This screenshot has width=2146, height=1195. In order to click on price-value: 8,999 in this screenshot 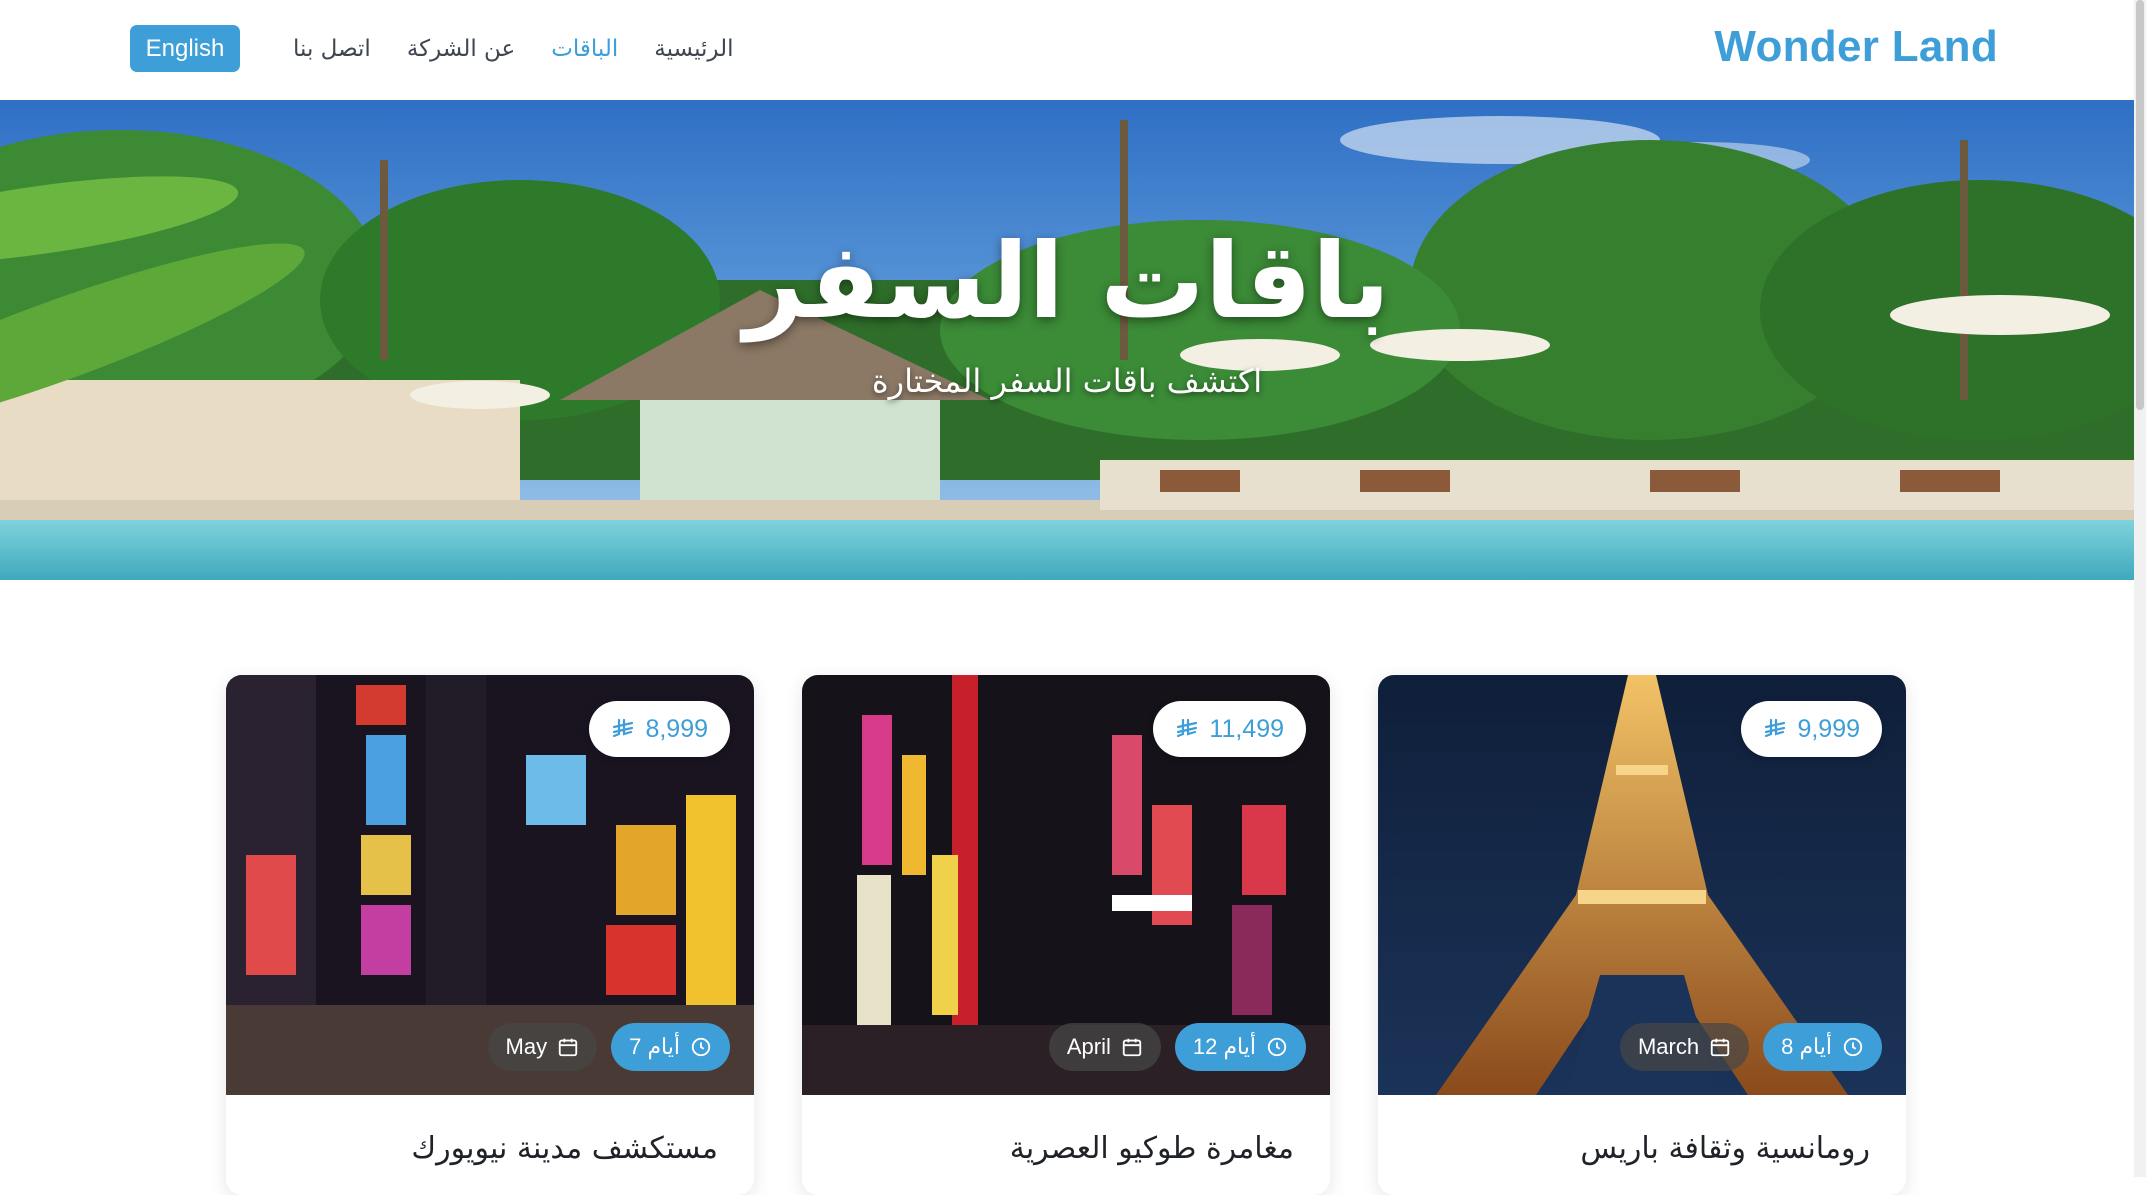, I will do `click(676, 728)`.